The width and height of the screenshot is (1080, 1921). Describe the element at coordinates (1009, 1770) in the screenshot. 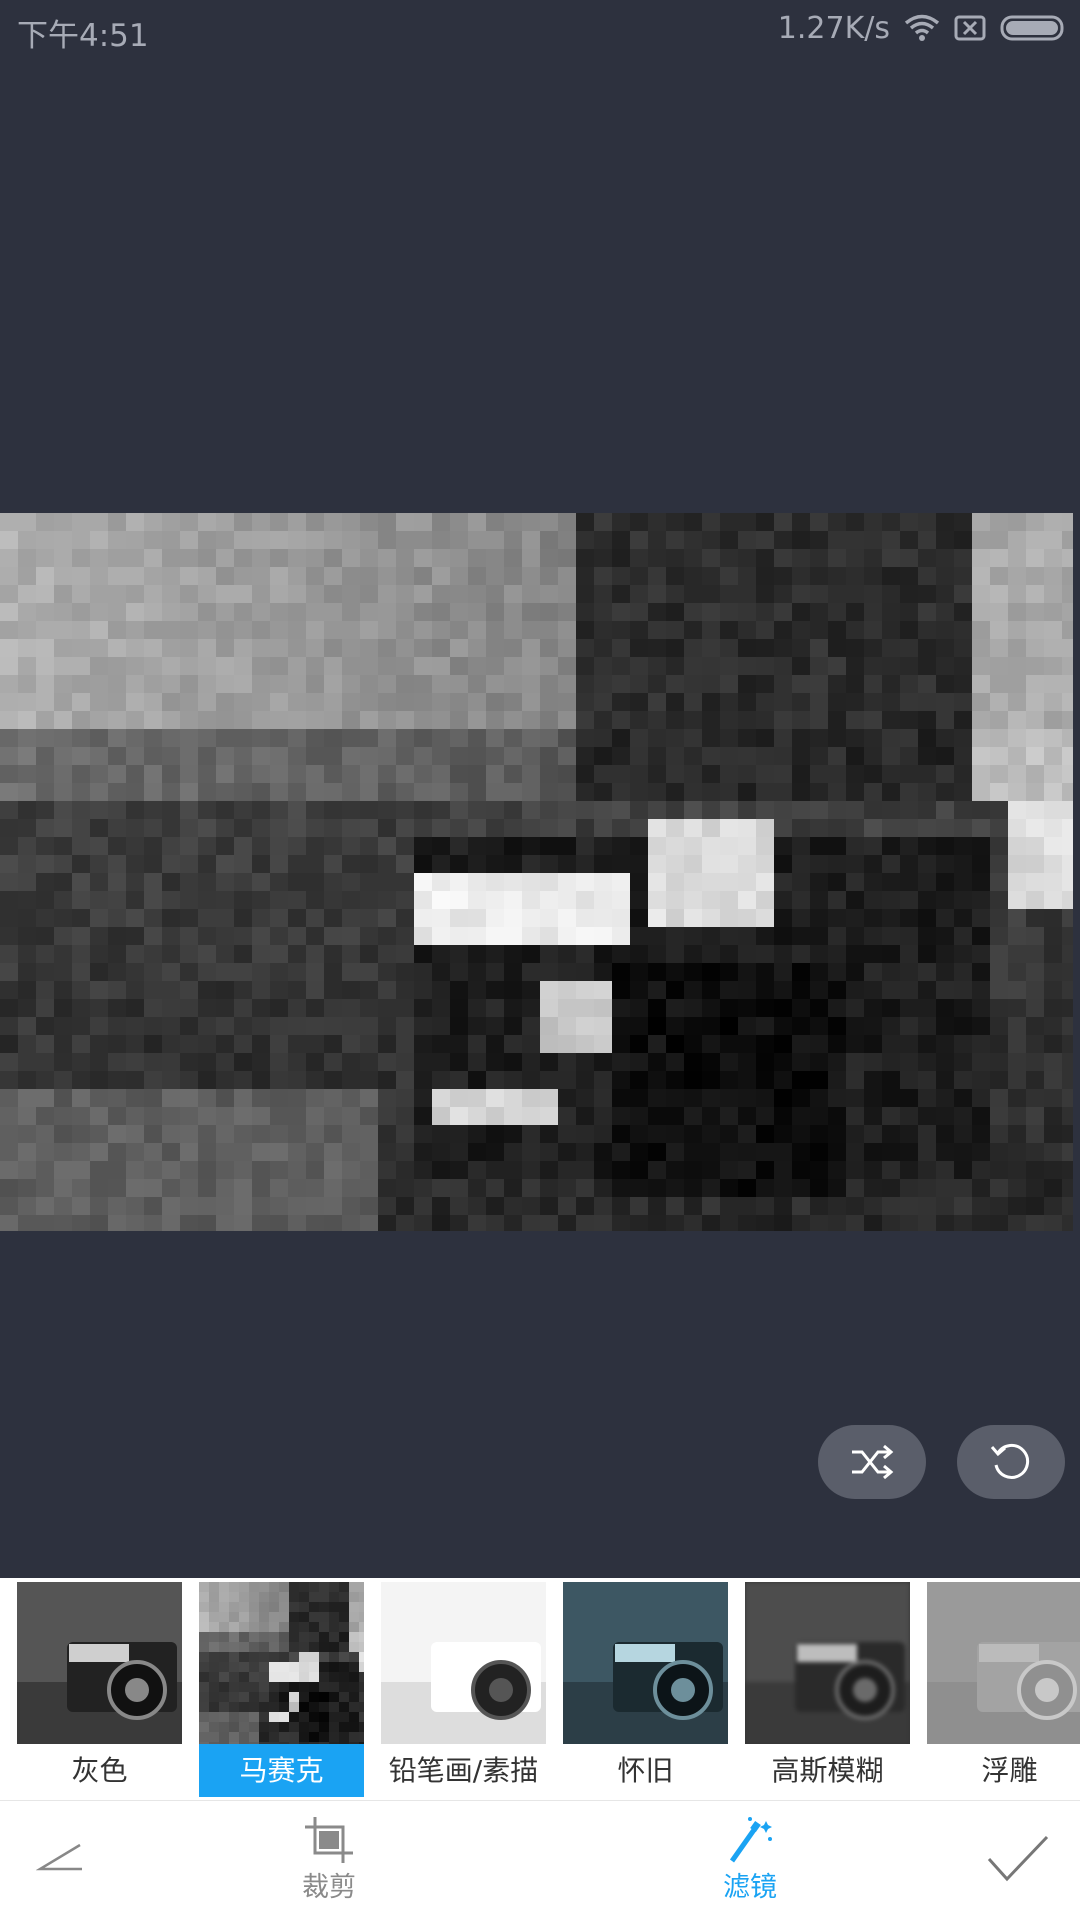

I see `filter-label: 浮雕` at that location.